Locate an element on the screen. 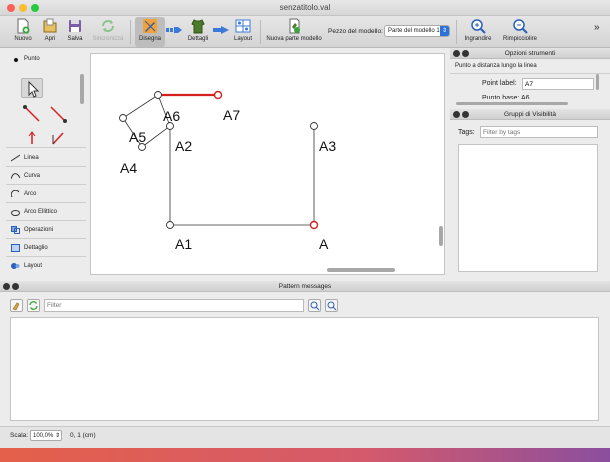 The image size is (610, 462). tab-arc-tools: Arco is located at coordinates (46, 194).